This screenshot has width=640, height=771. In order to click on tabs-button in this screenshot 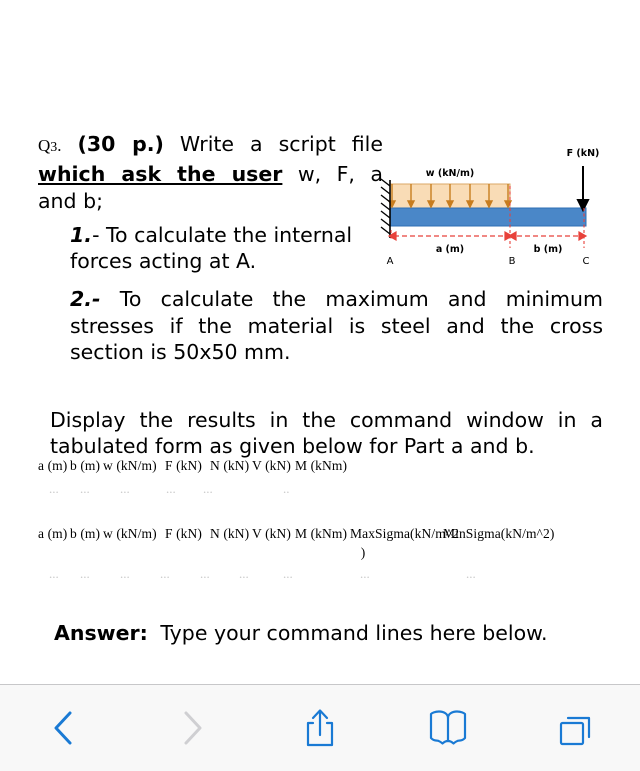, I will do `click(576, 728)`.